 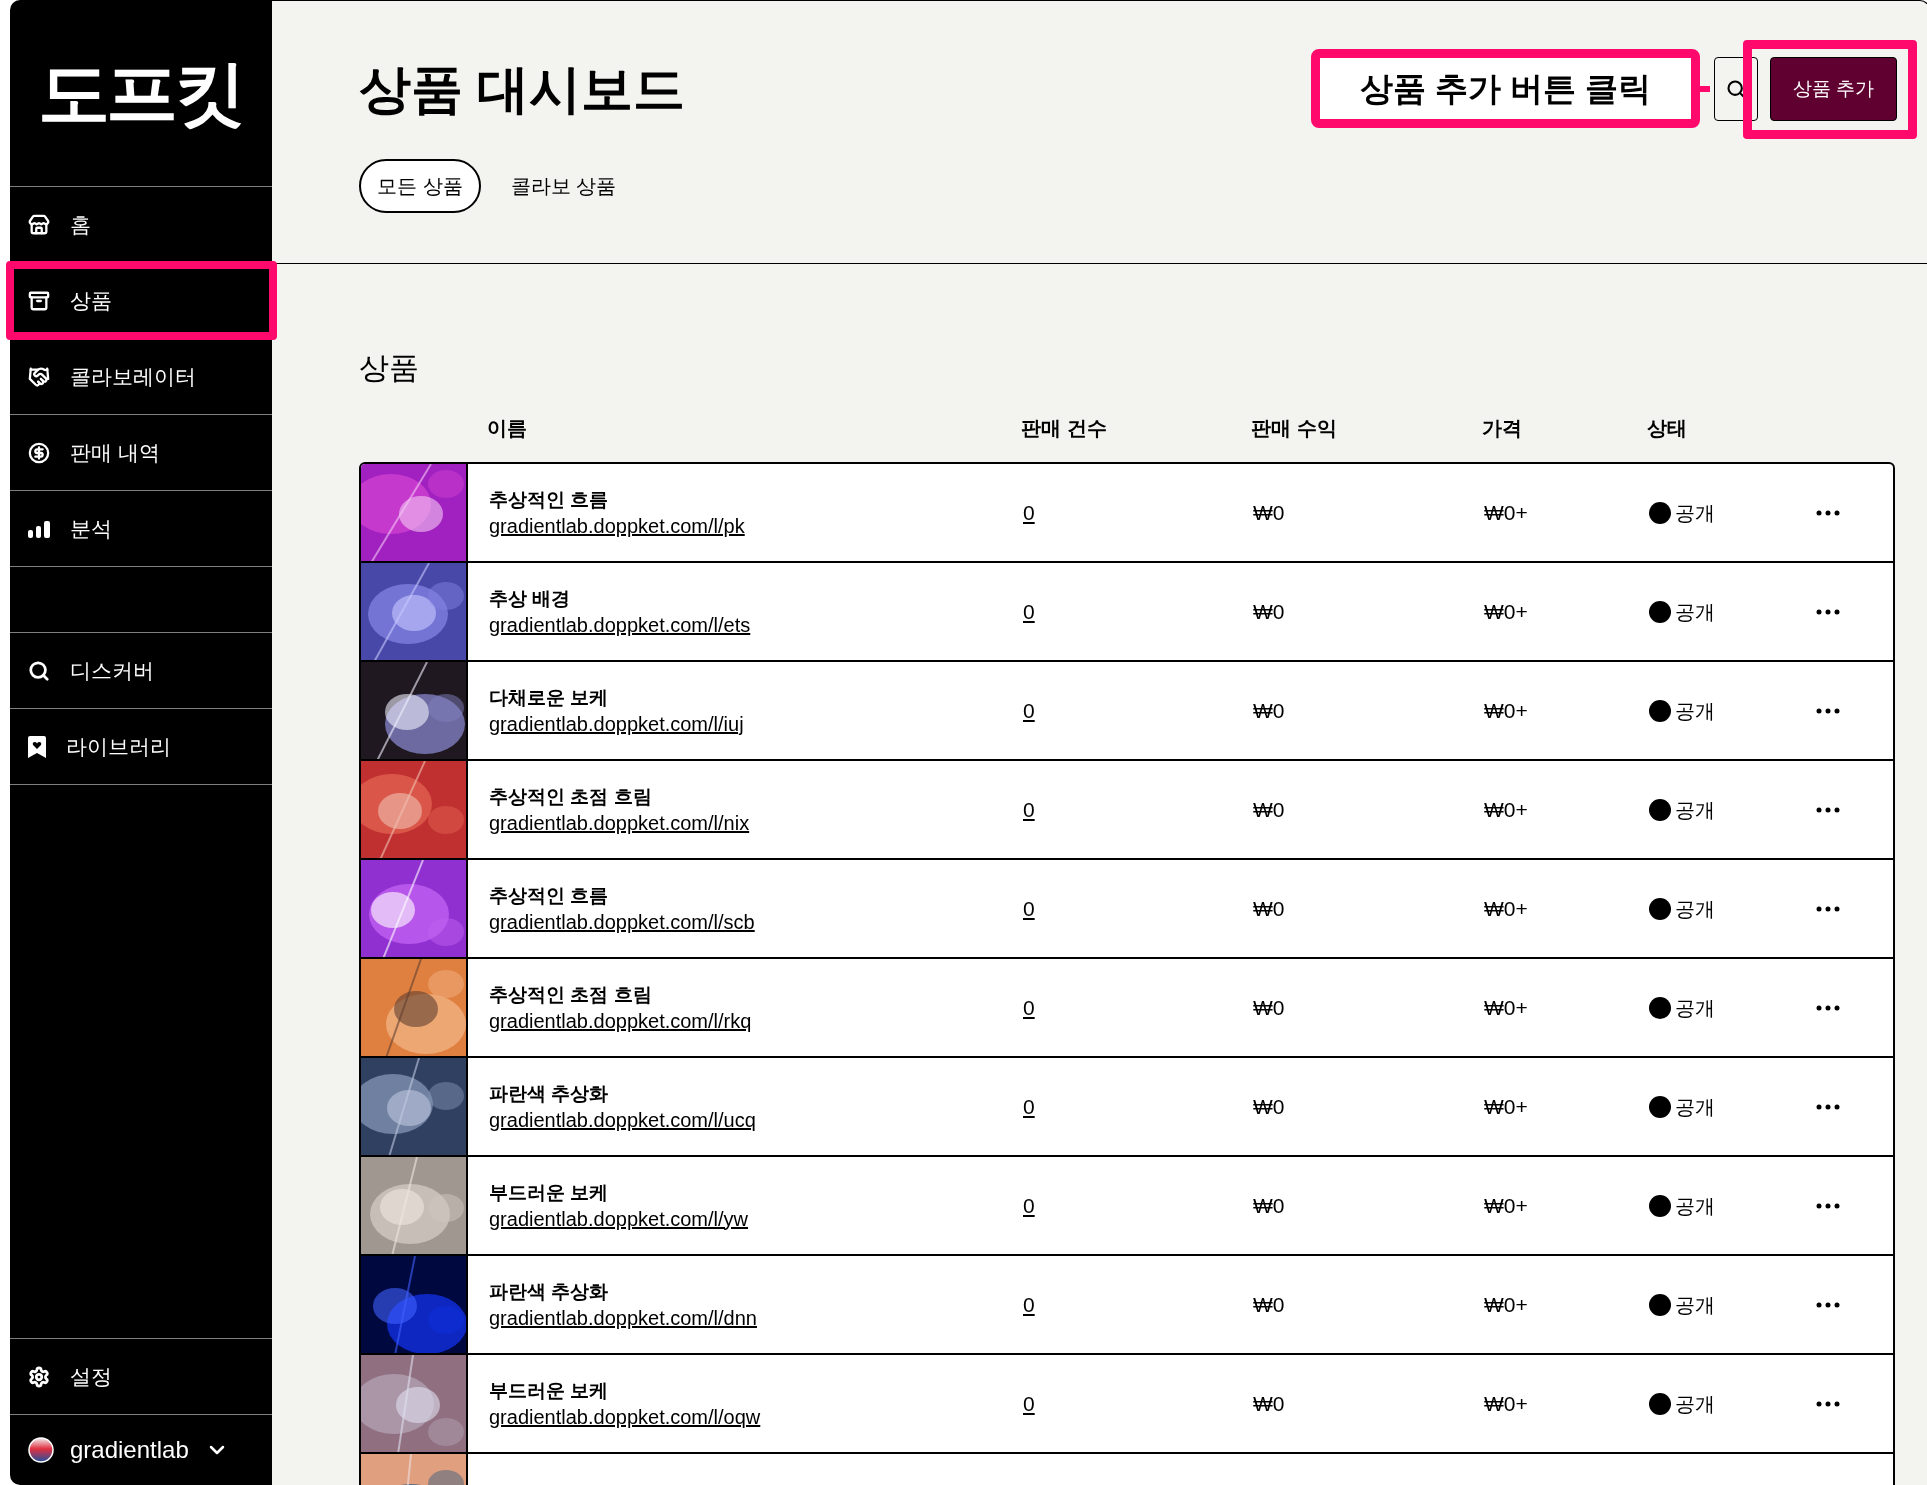 I want to click on column-header: 판매 건수, so click(x=1064, y=428).